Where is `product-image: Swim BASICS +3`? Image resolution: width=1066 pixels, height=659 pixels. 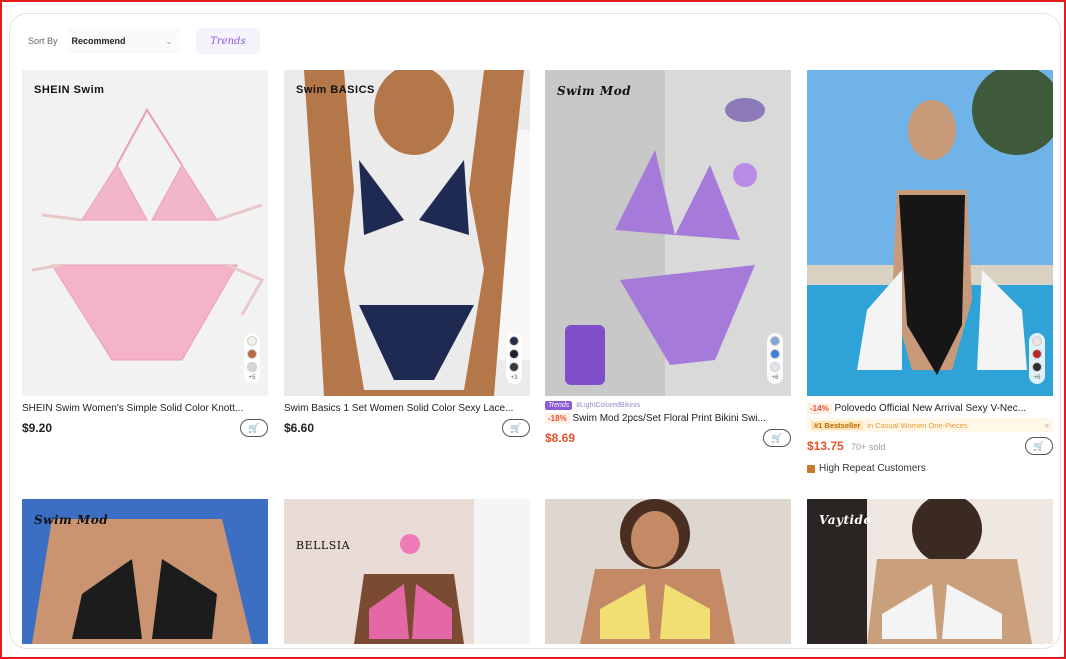 product-image: Swim BASICS +3 is located at coordinates (407, 233).